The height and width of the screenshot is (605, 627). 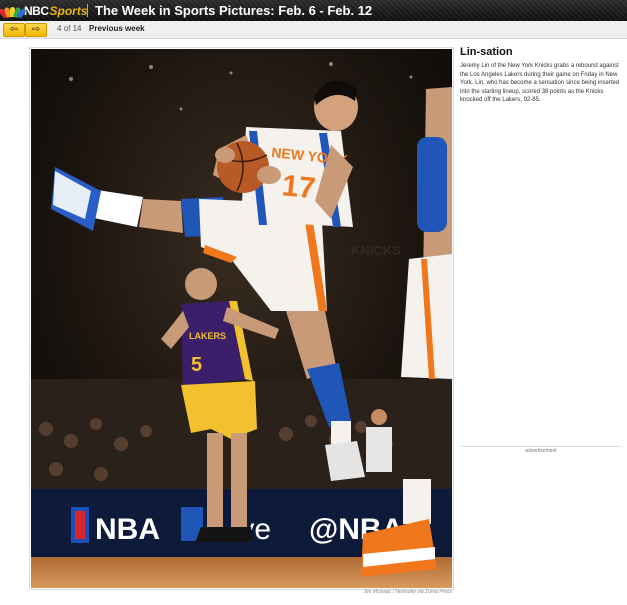 I want to click on advertisement-label: advertisement, so click(x=541, y=451).